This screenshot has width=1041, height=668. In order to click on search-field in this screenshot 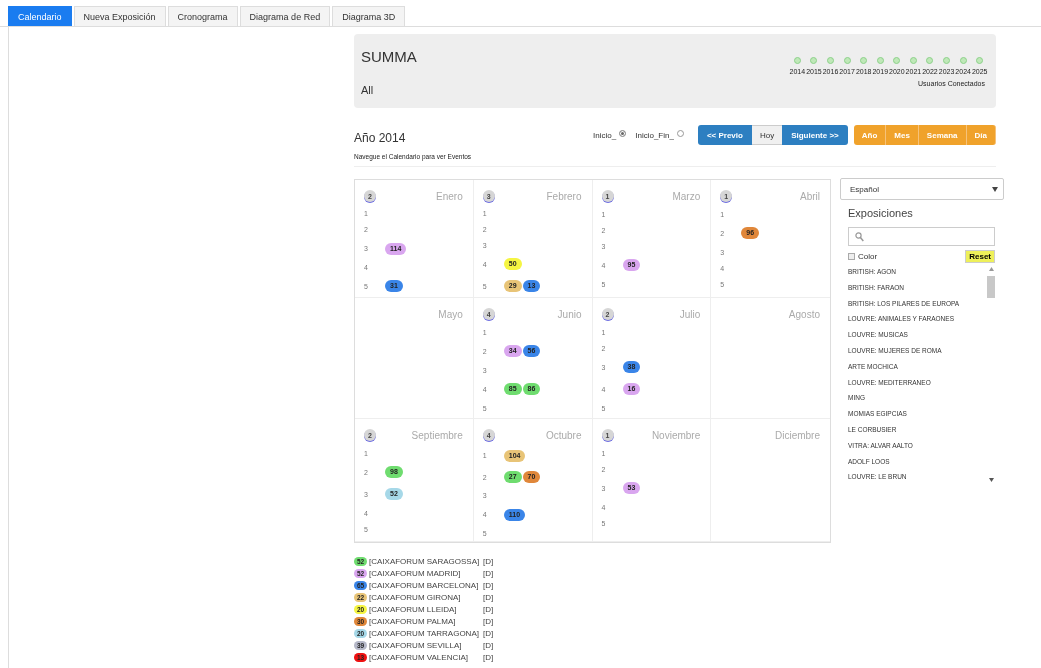, I will do `click(921, 236)`.